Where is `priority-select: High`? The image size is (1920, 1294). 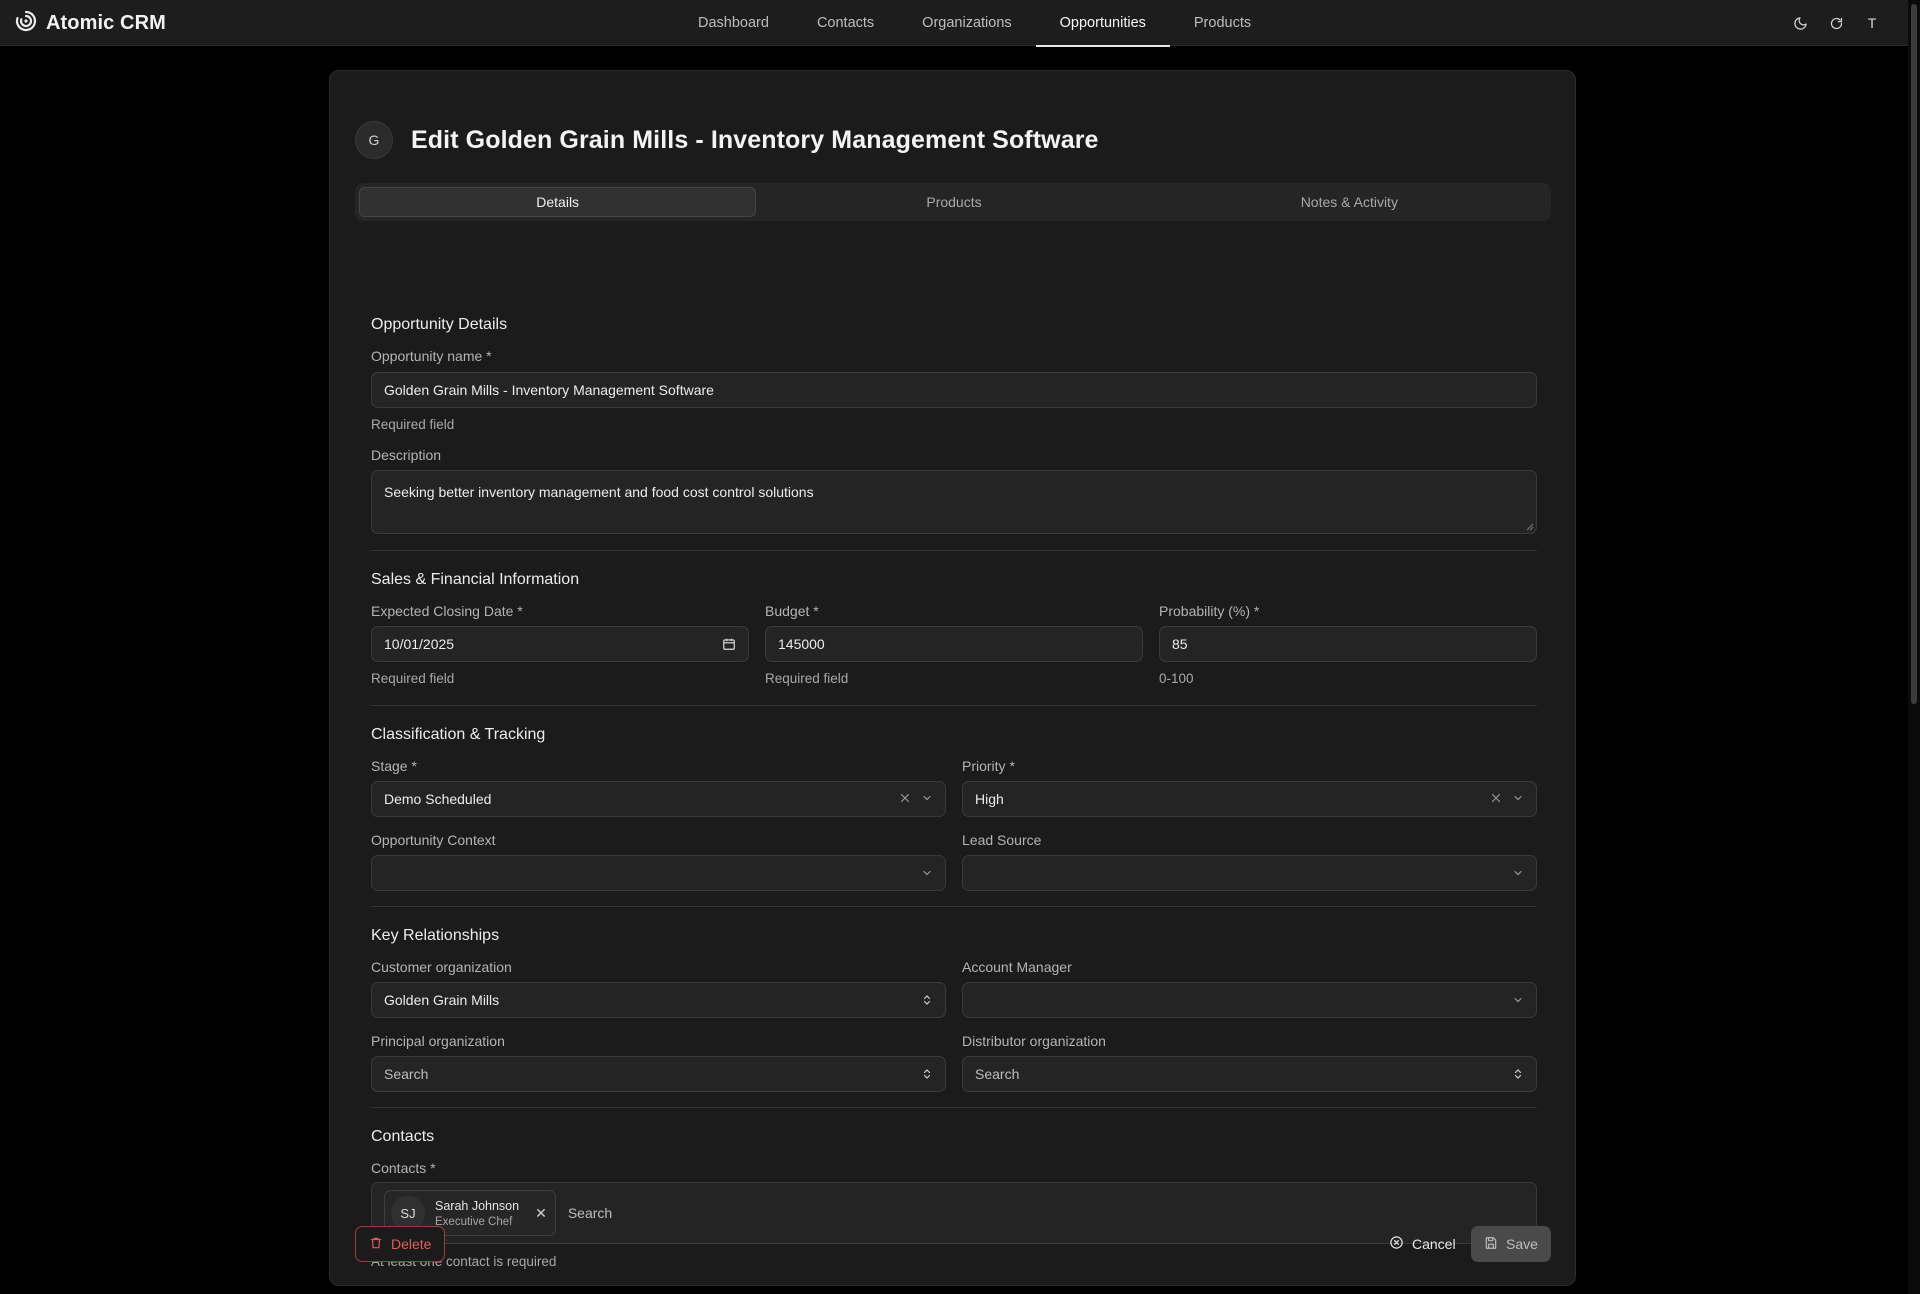 priority-select: High is located at coordinates (1249, 799).